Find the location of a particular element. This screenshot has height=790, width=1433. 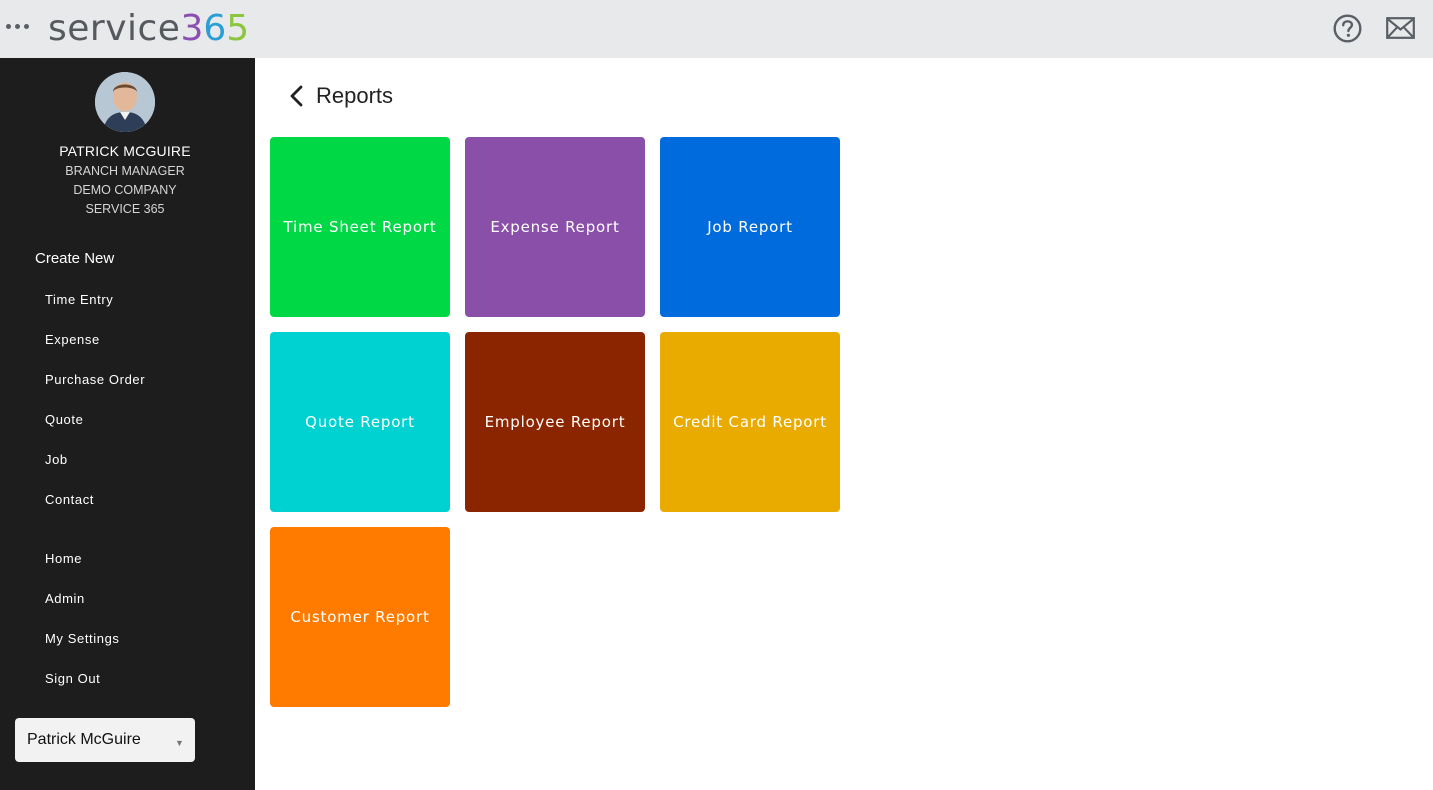

profile-org: SERVICE 365 is located at coordinates (125, 209).